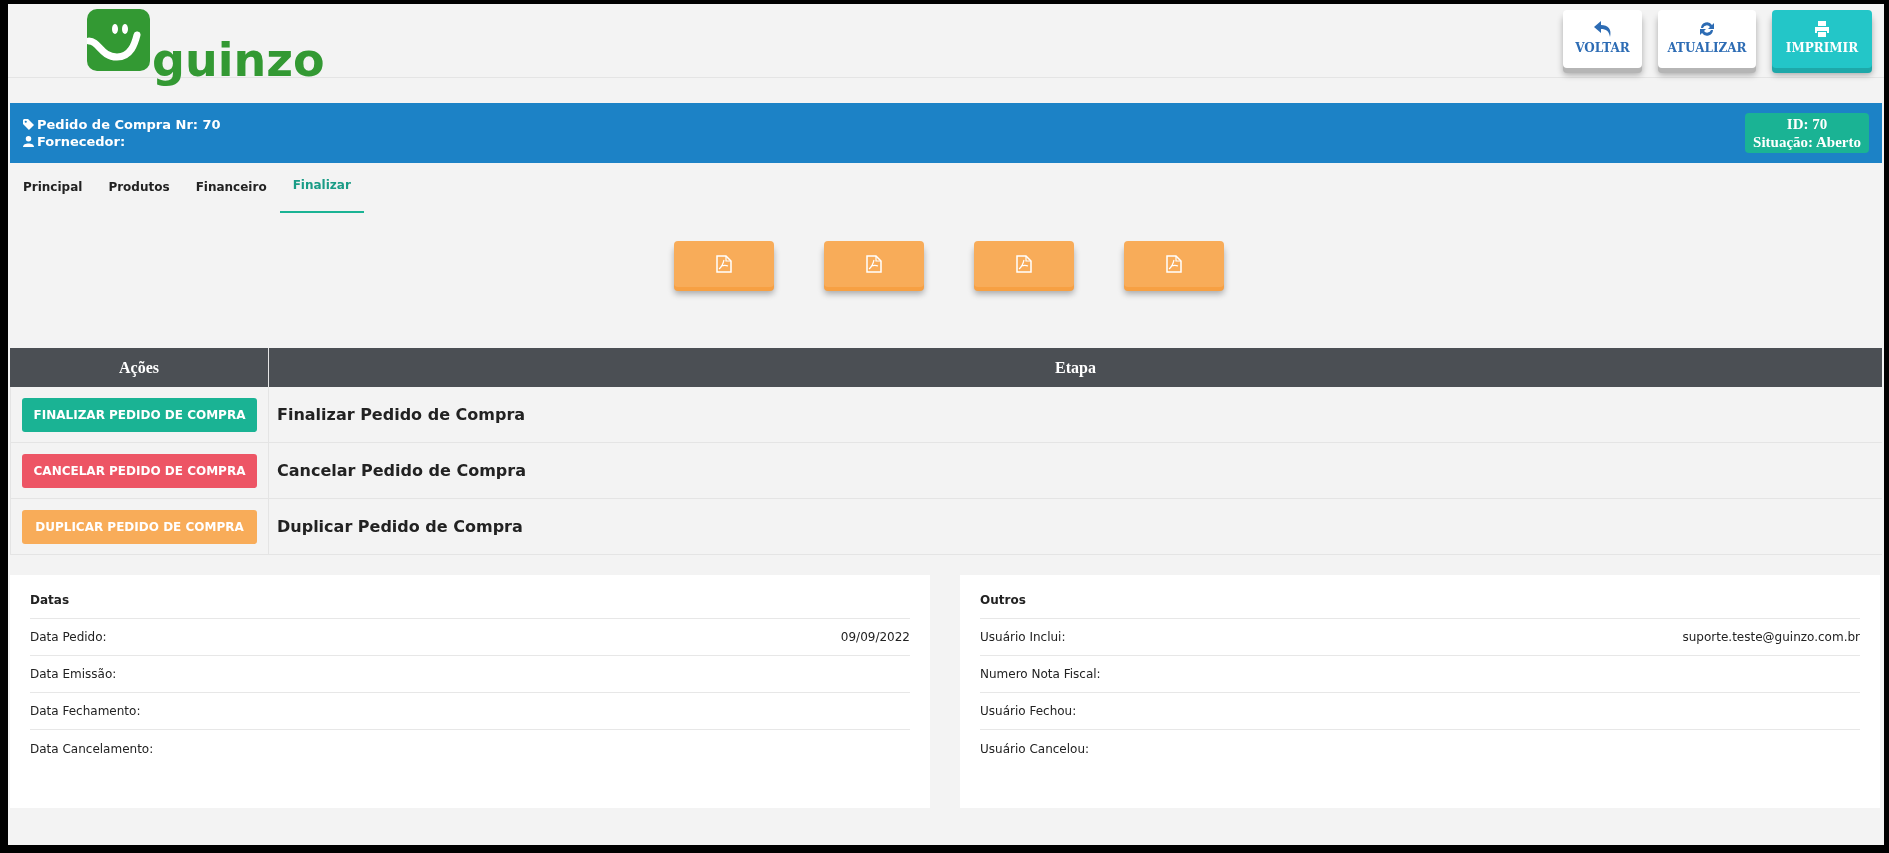  What do you see at coordinates (1075, 368) in the screenshot?
I see `column-header: Etapa` at bounding box center [1075, 368].